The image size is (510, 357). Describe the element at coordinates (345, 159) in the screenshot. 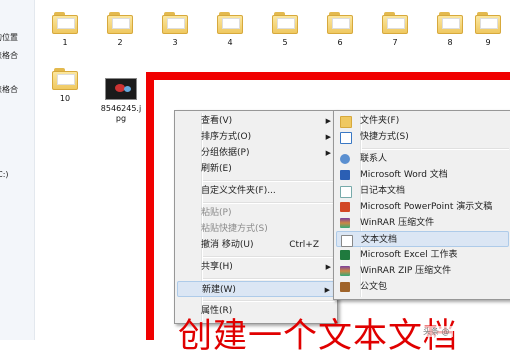

I see `contact-icon` at that location.